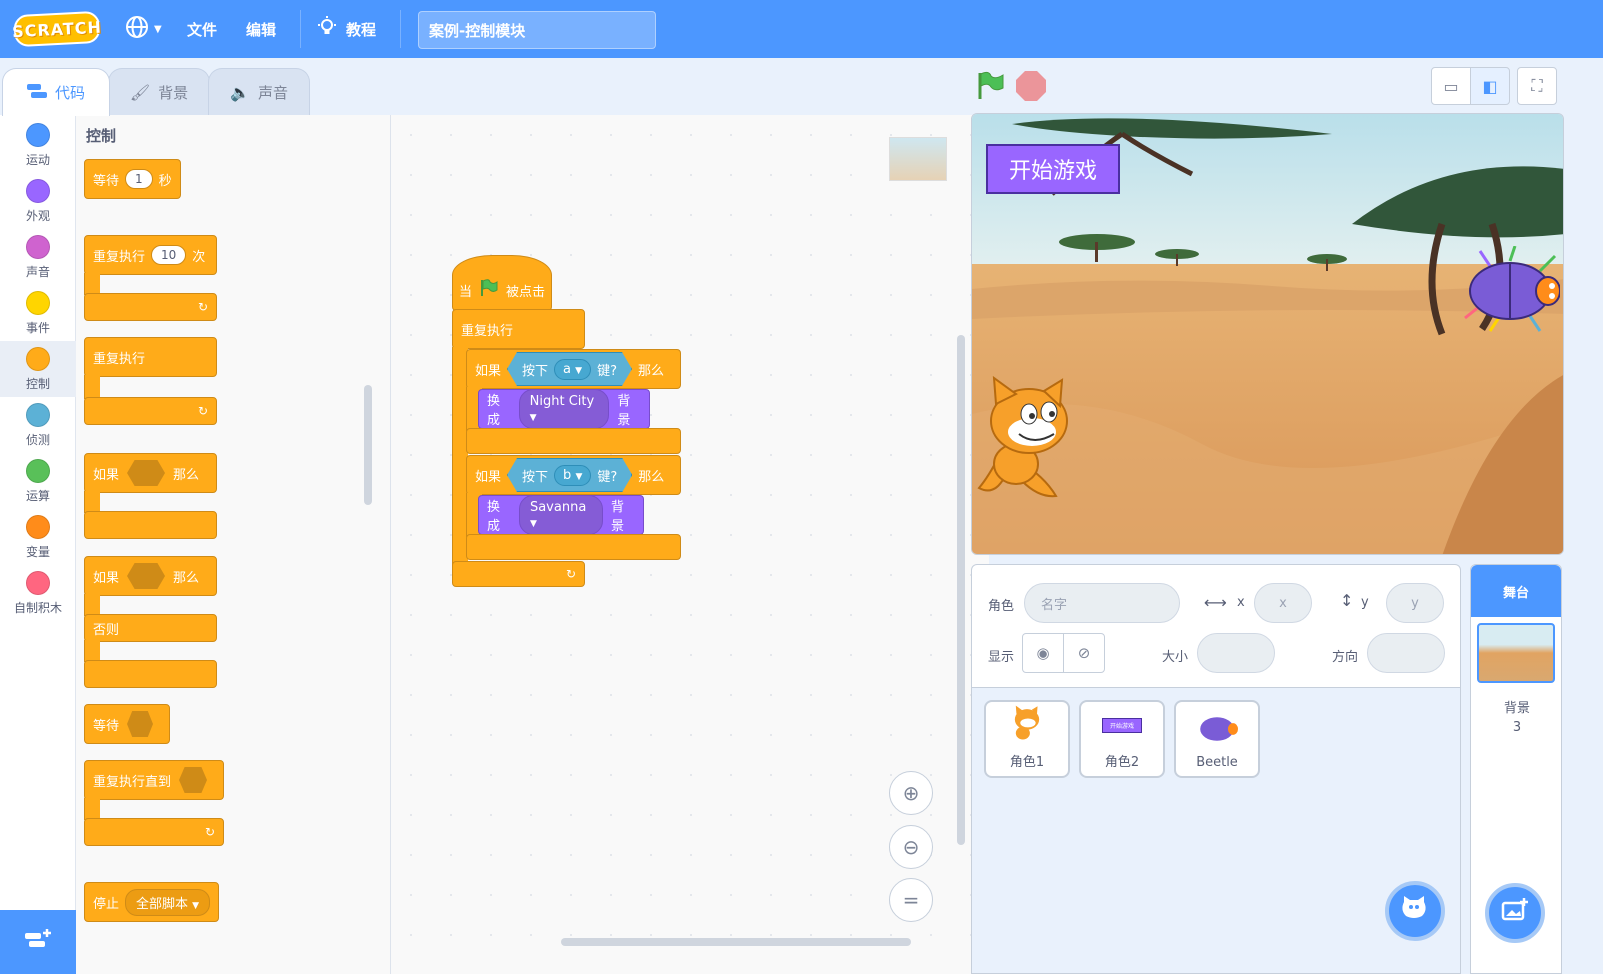  Describe the element at coordinates (1490, 86) in the screenshot. I see `large-stage-button: ◧` at that location.